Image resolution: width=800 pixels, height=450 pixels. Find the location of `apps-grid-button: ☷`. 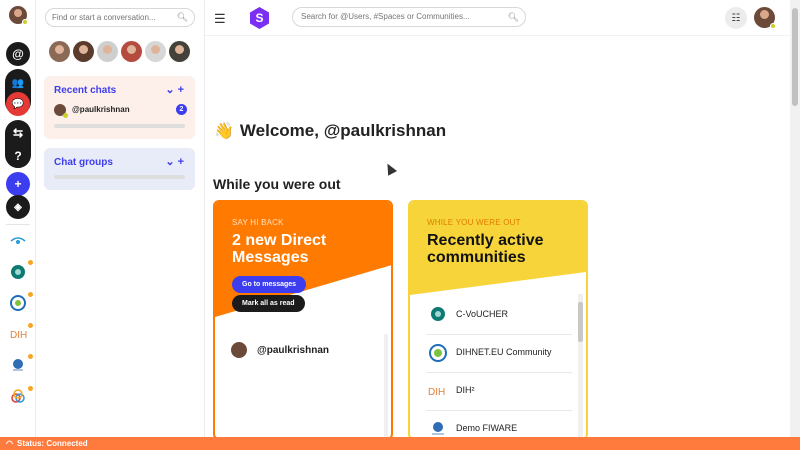

apps-grid-button: ☷ is located at coordinates (736, 18).